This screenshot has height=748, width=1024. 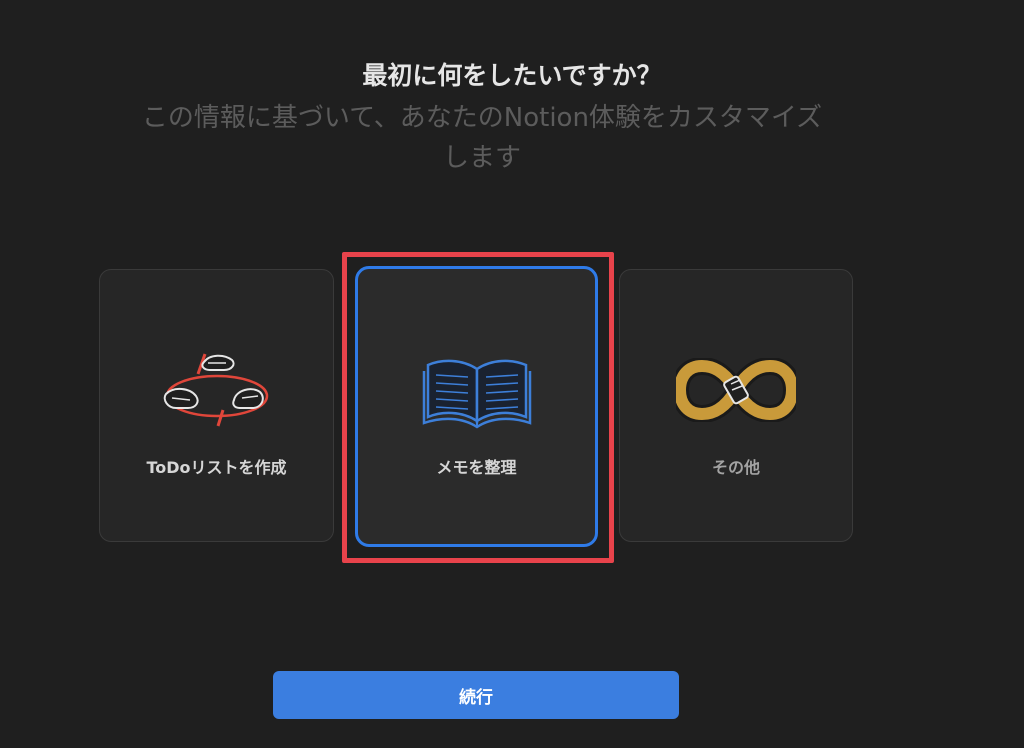 I want to click on page-subtitle: この情報に基づいて、あなたのNotion体験をカスタマイズします, so click(x=482, y=138).